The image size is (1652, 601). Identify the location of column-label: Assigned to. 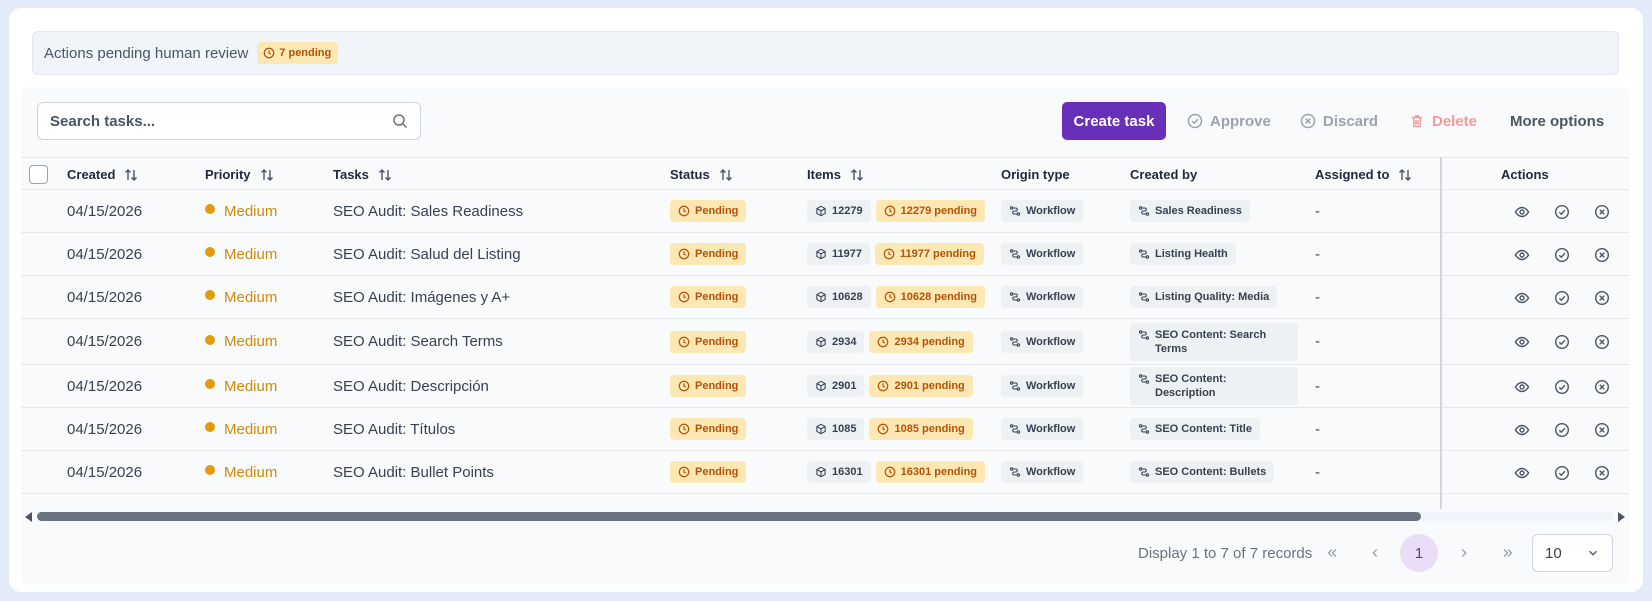
(1352, 174).